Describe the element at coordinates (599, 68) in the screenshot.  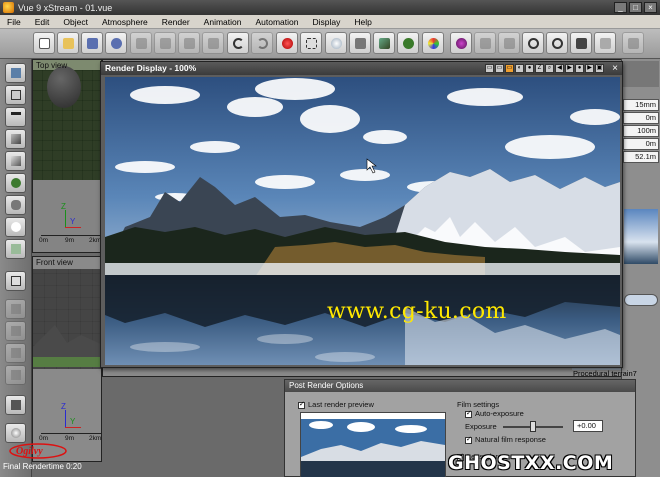
I see `render-tool-save: ▣` at that location.